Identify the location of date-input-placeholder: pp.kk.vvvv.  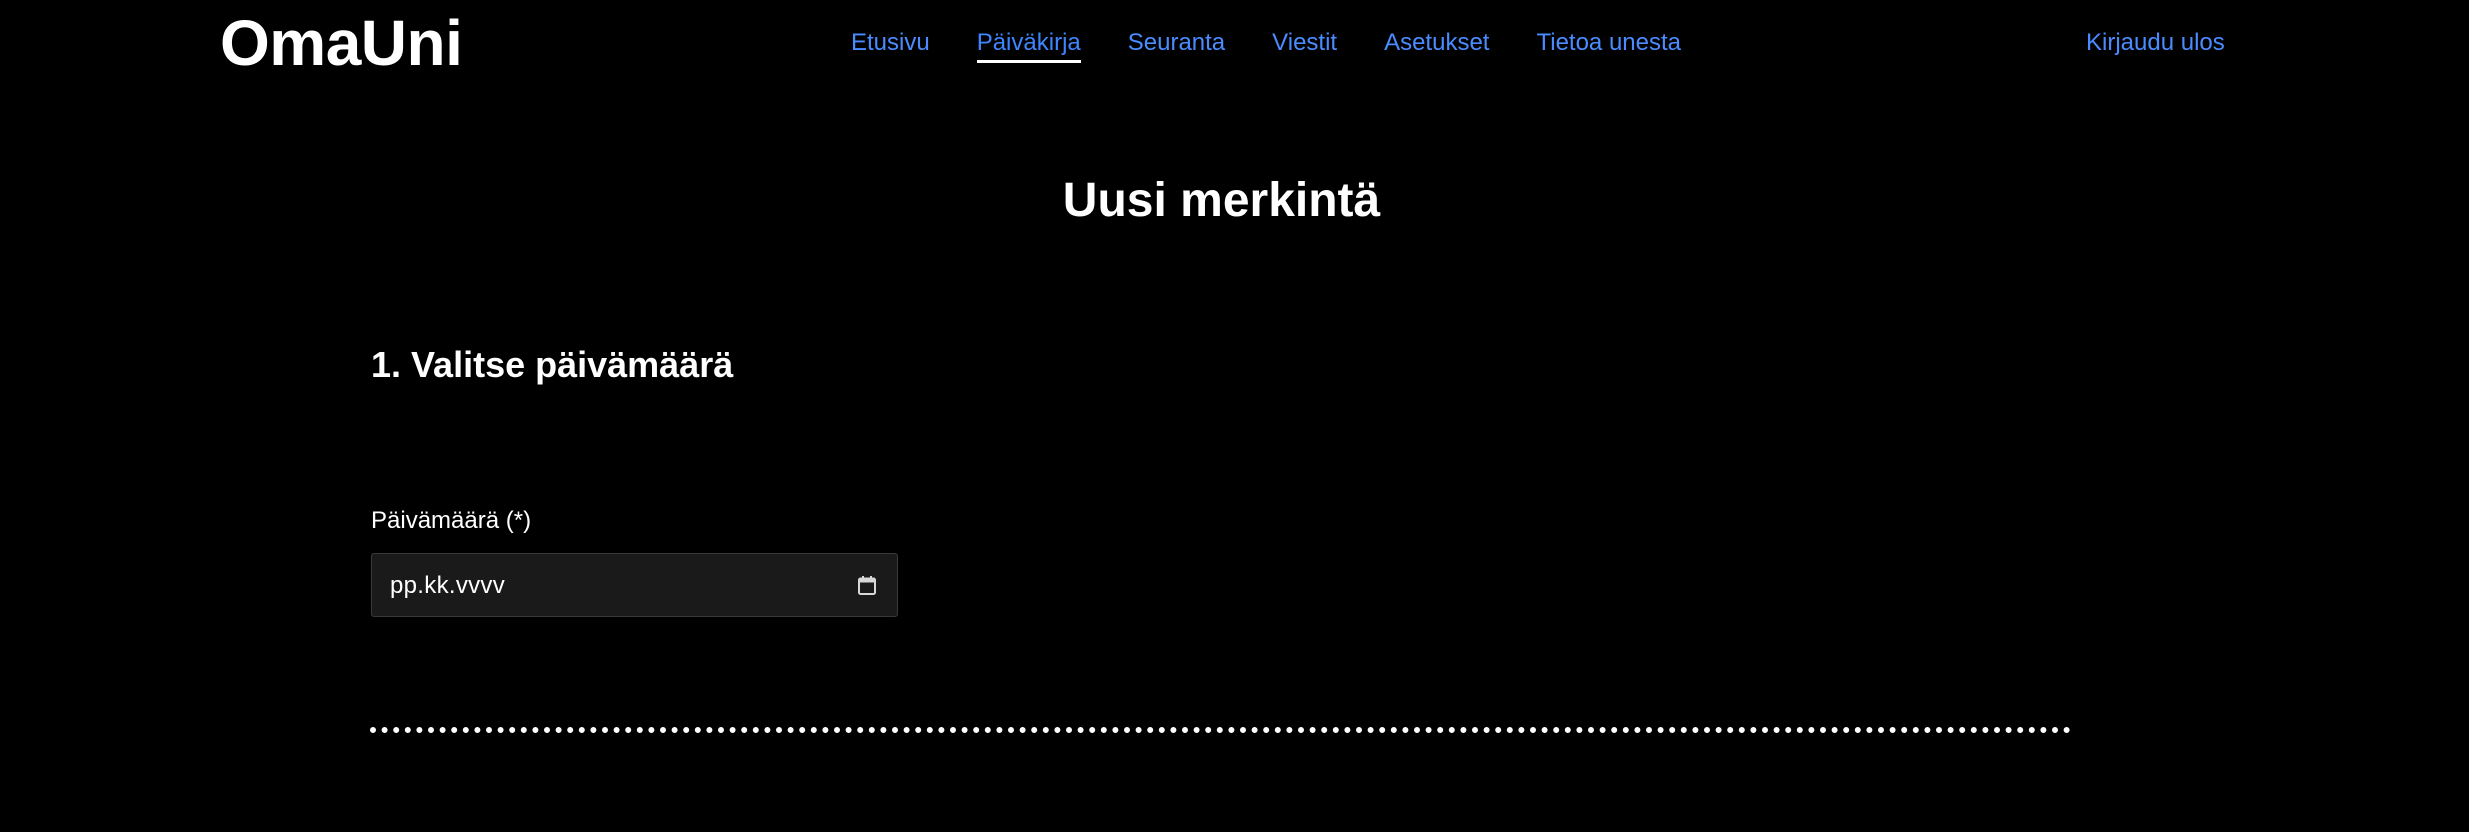
(448, 585).